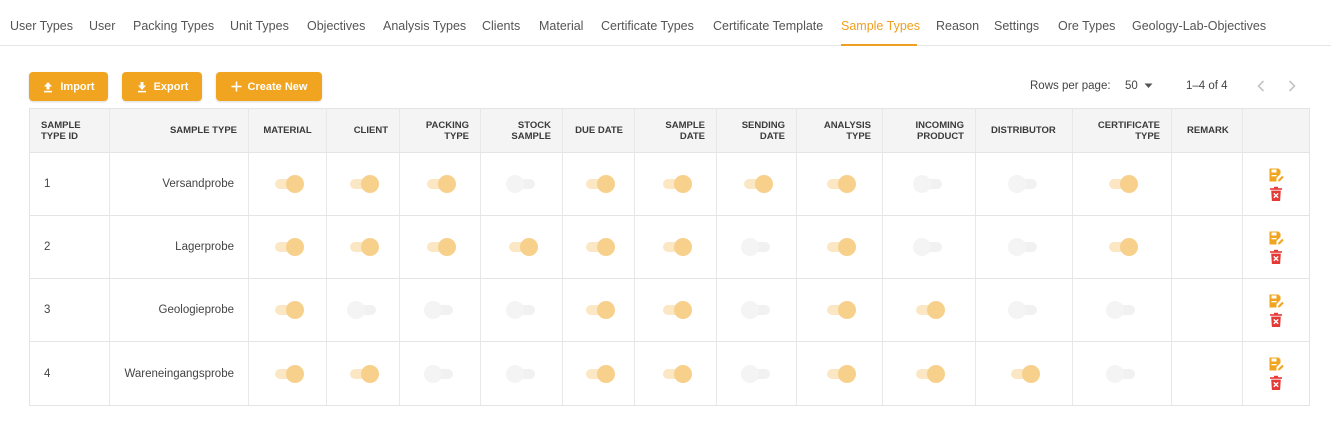 The height and width of the screenshot is (421, 1331). What do you see at coordinates (768, 26) in the screenshot?
I see `tab-certificate-template: Certificate Template` at bounding box center [768, 26].